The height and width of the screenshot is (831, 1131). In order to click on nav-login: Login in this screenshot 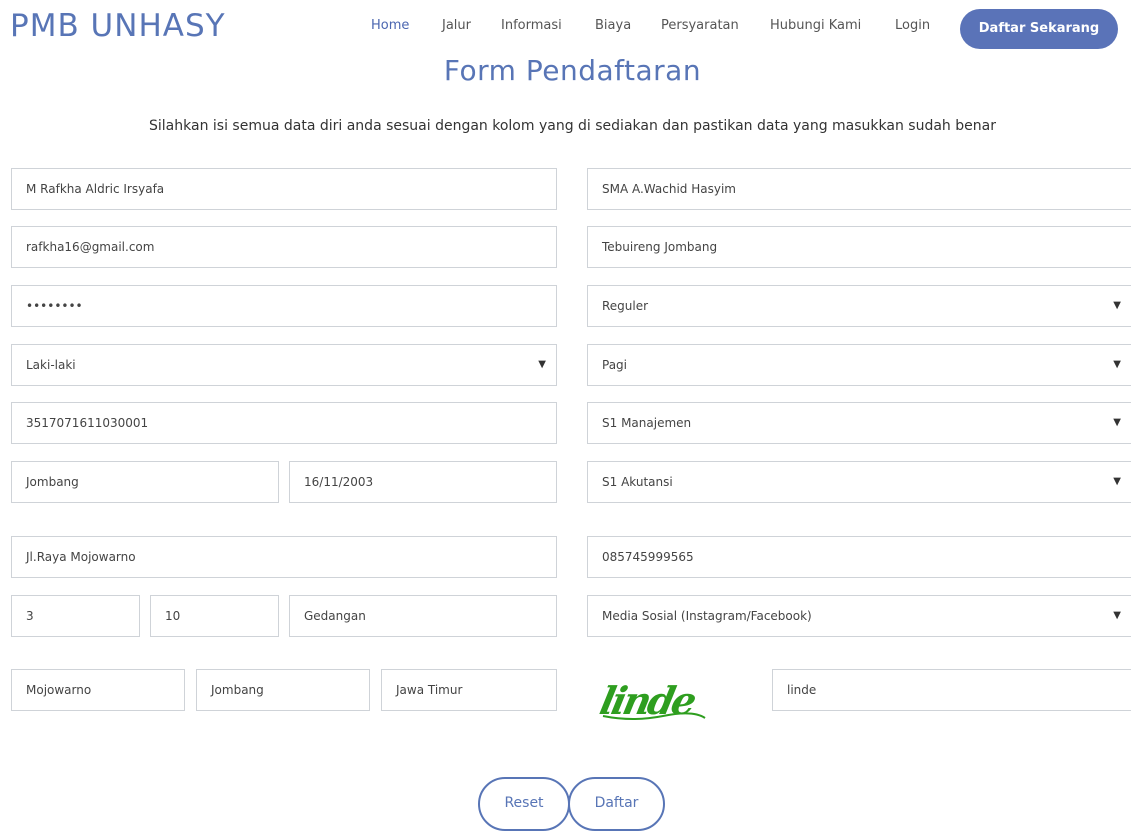, I will do `click(912, 25)`.